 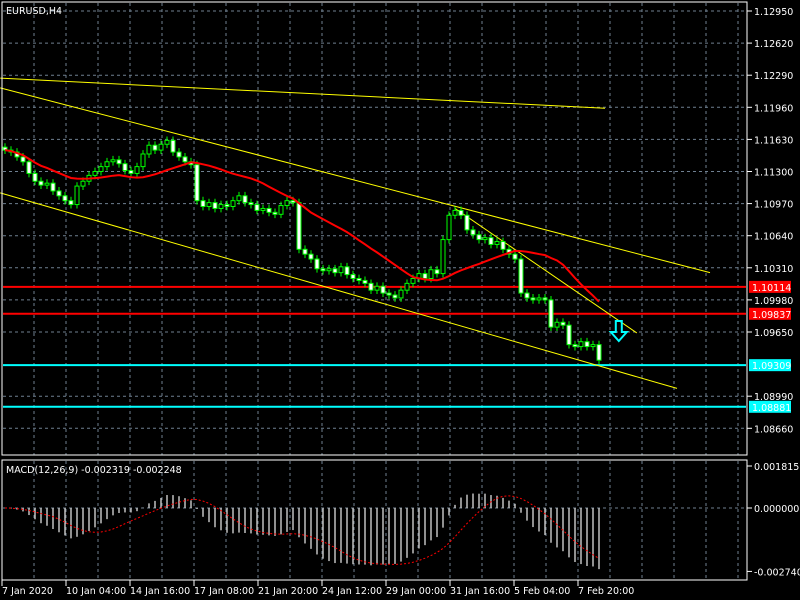 I want to click on macd-tick-label: -0.002740, so click(x=777, y=572).